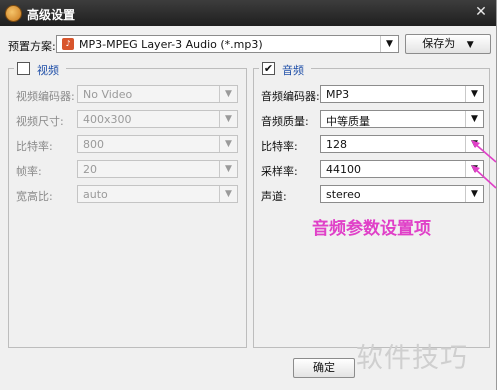 The width and height of the screenshot is (500, 390). What do you see at coordinates (40, 121) in the screenshot?
I see `video-size-label: 视频尺寸:` at bounding box center [40, 121].